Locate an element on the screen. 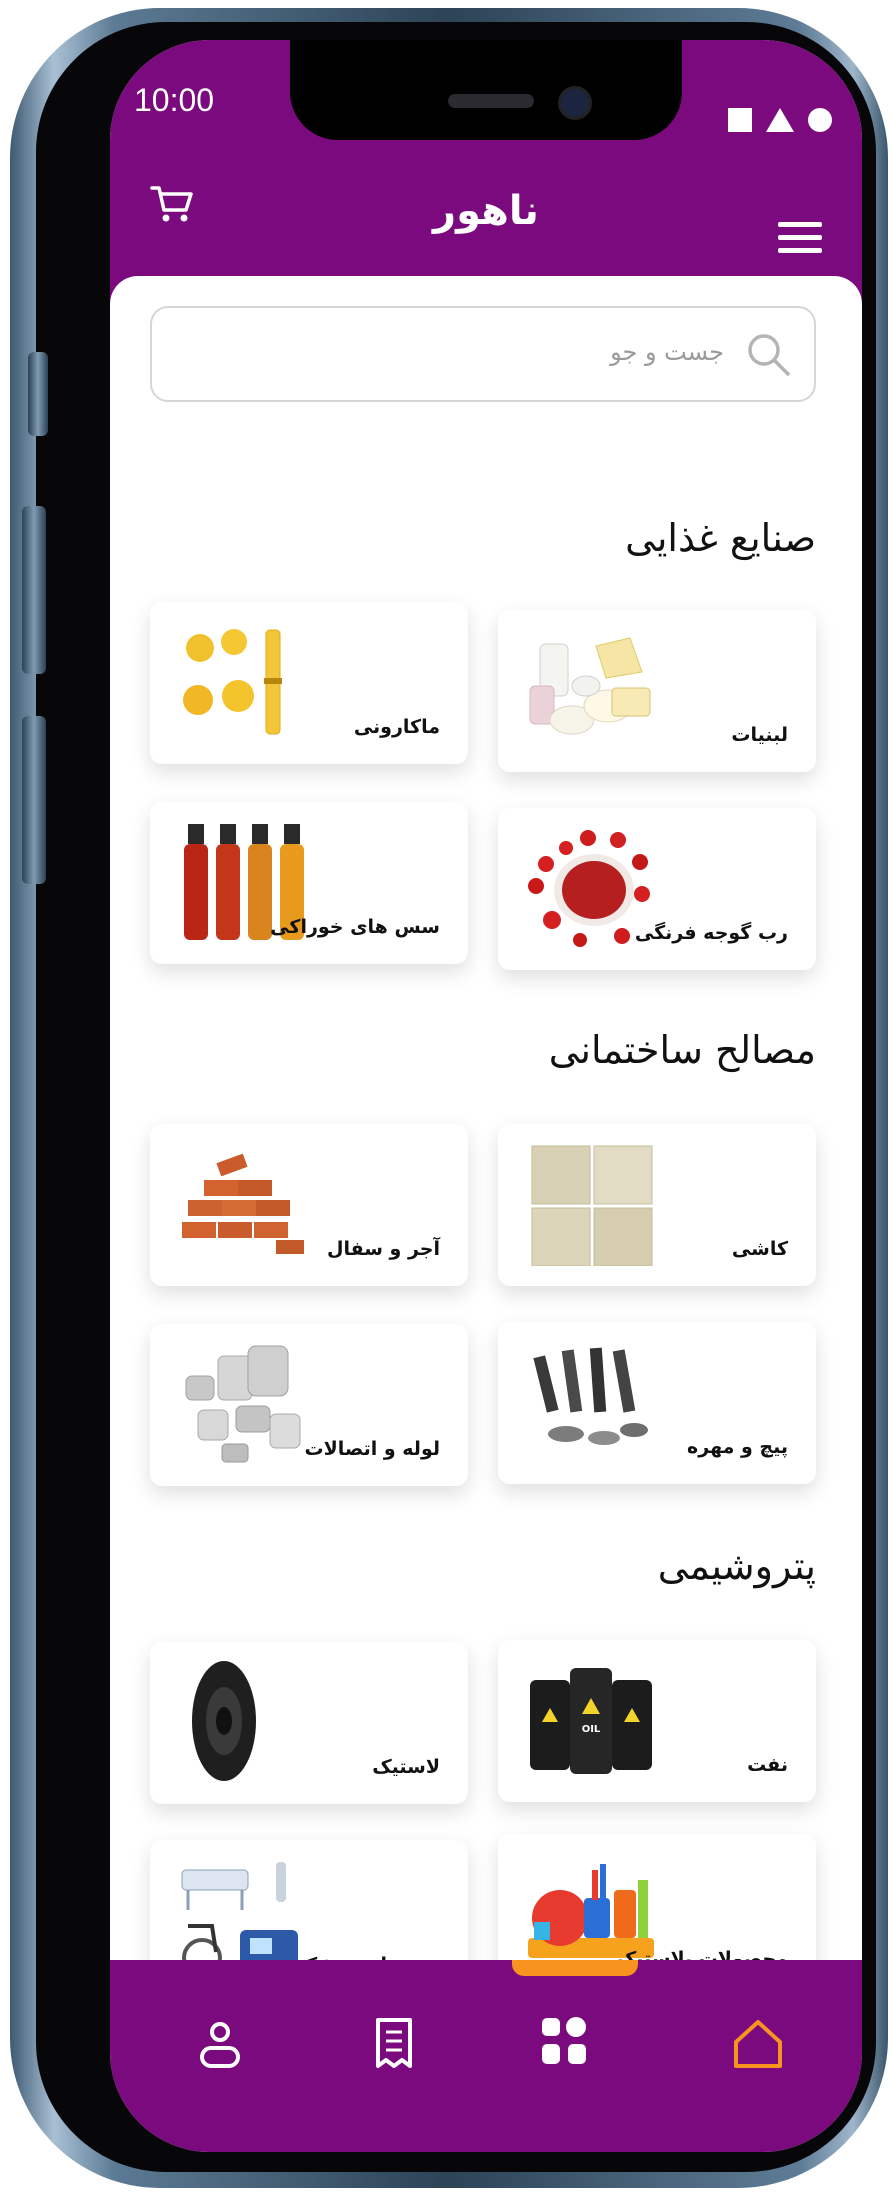 This screenshot has height=2192, width=892. category-card-tomato-paste: رب گوجه فرنگی is located at coordinates (657, 889).